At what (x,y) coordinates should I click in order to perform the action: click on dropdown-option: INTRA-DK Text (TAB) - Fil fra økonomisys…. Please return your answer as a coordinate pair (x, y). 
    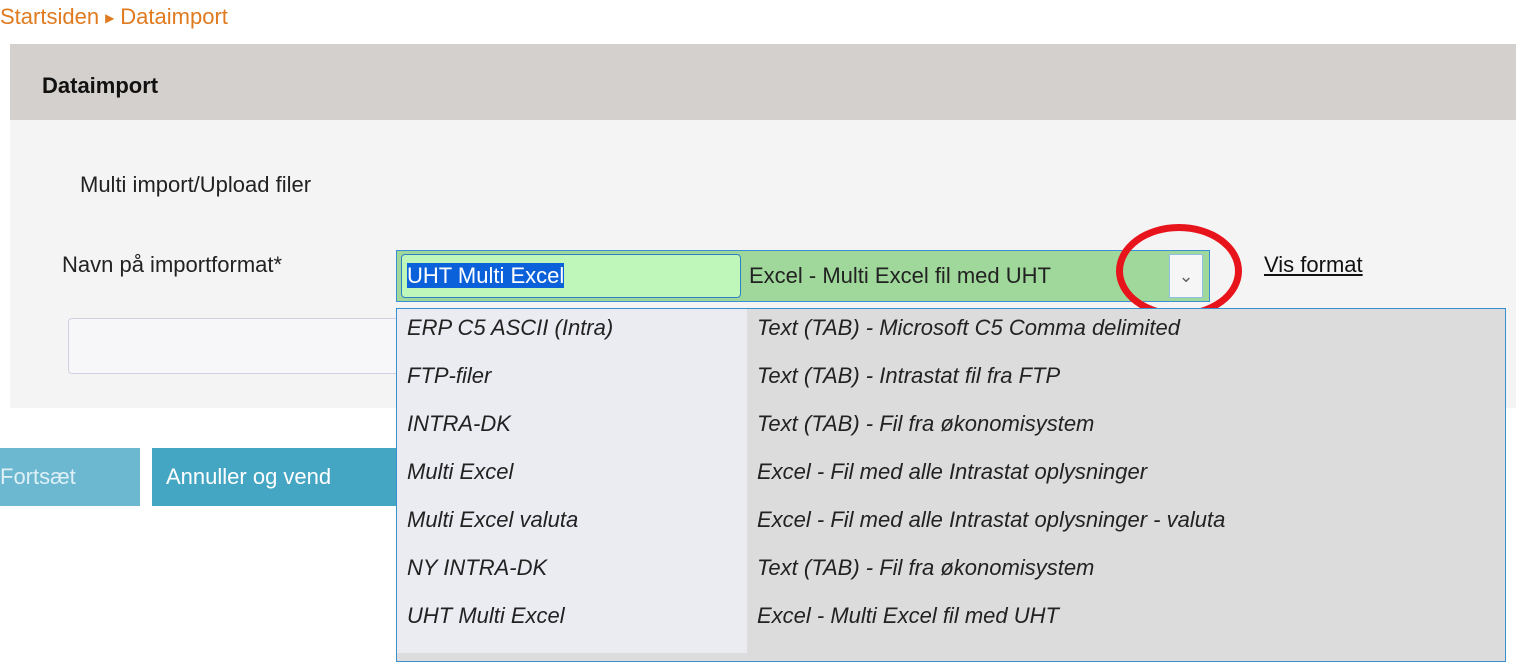
    Looking at the image, I should click on (951, 424).